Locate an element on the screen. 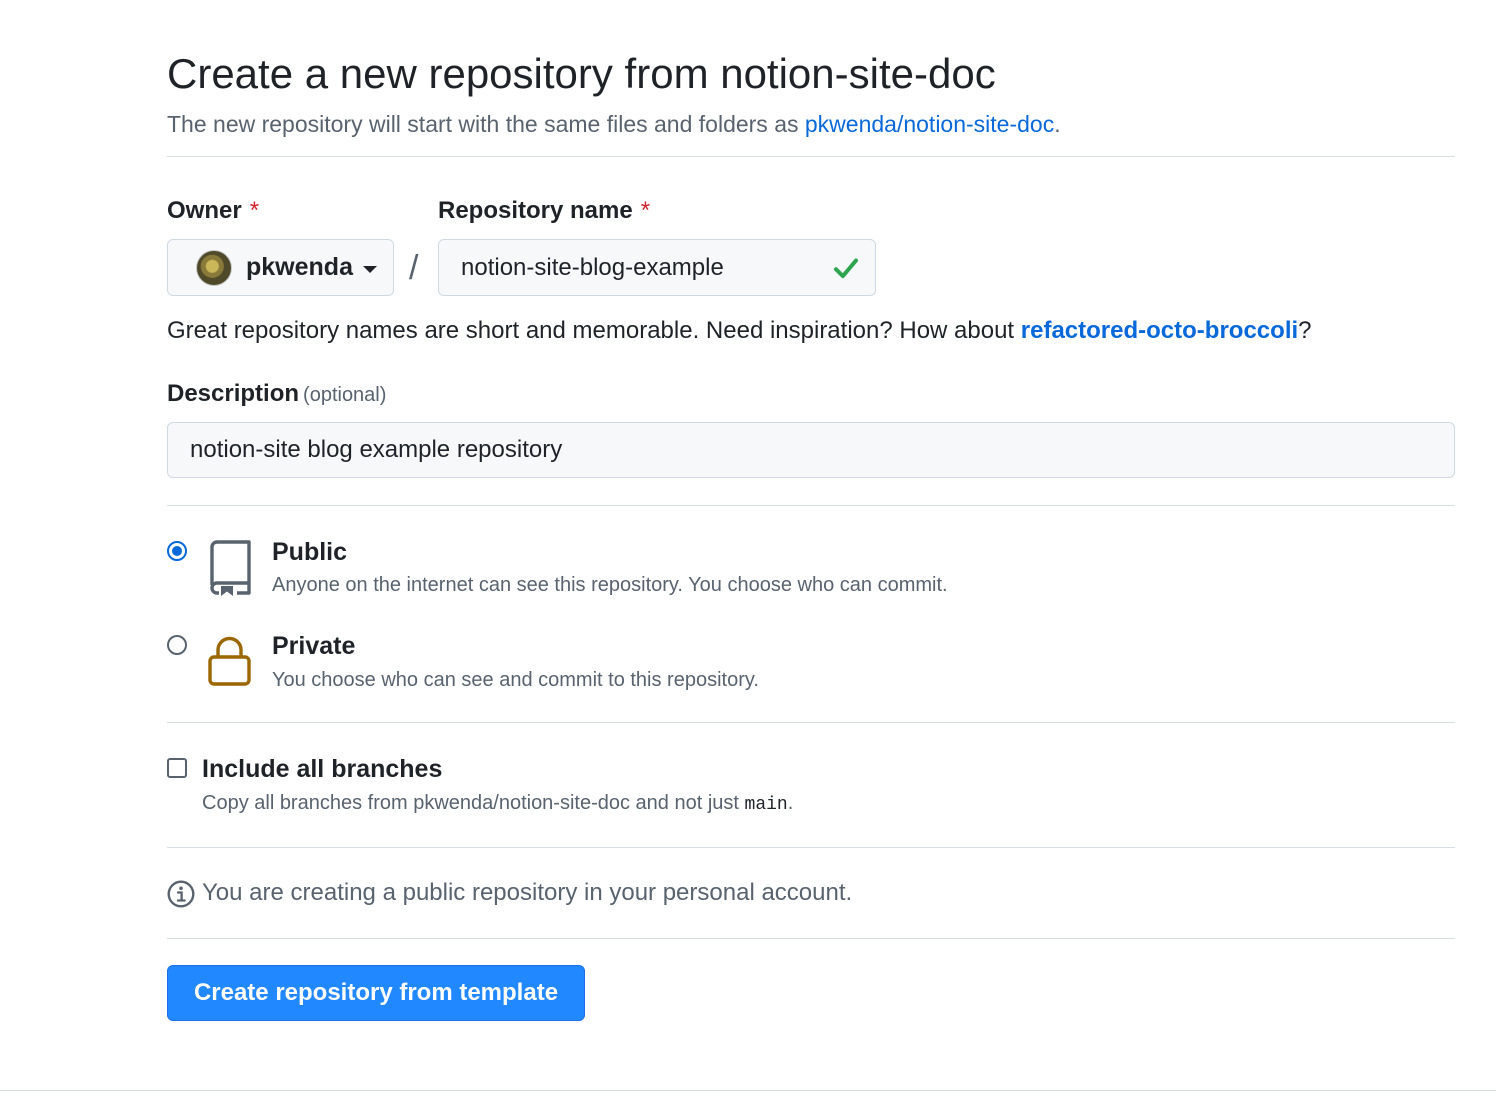 This screenshot has width=1496, height=1112. default-branch-name: main is located at coordinates (766, 805).